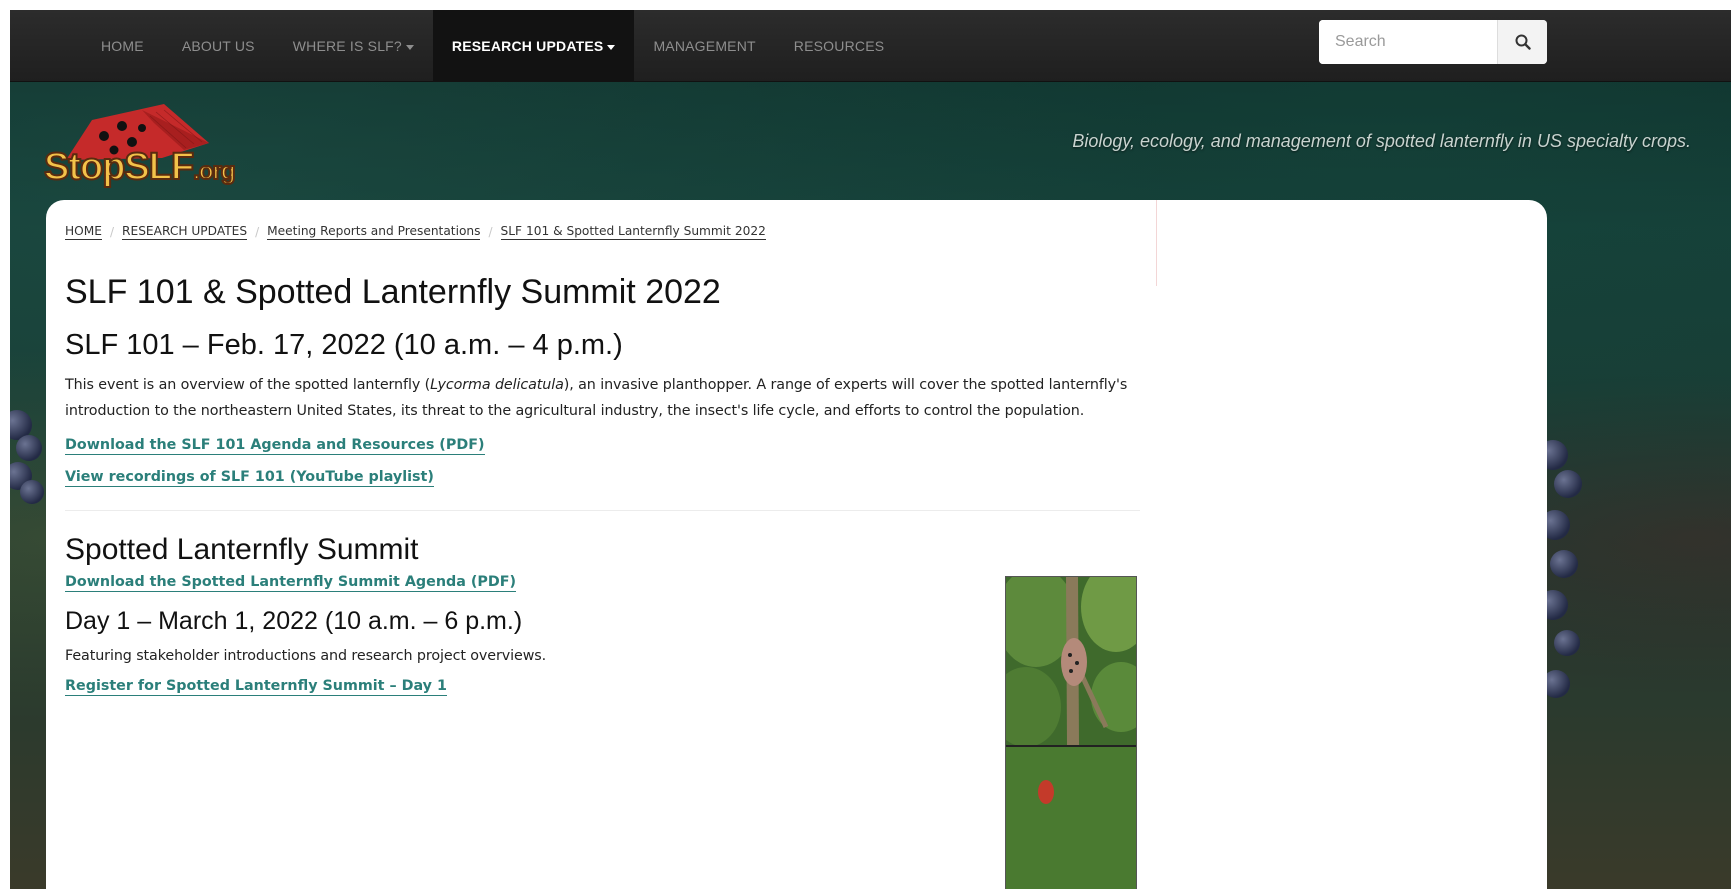 Image resolution: width=1731 pixels, height=889 pixels. I want to click on nav-item-home: HOME, so click(122, 46).